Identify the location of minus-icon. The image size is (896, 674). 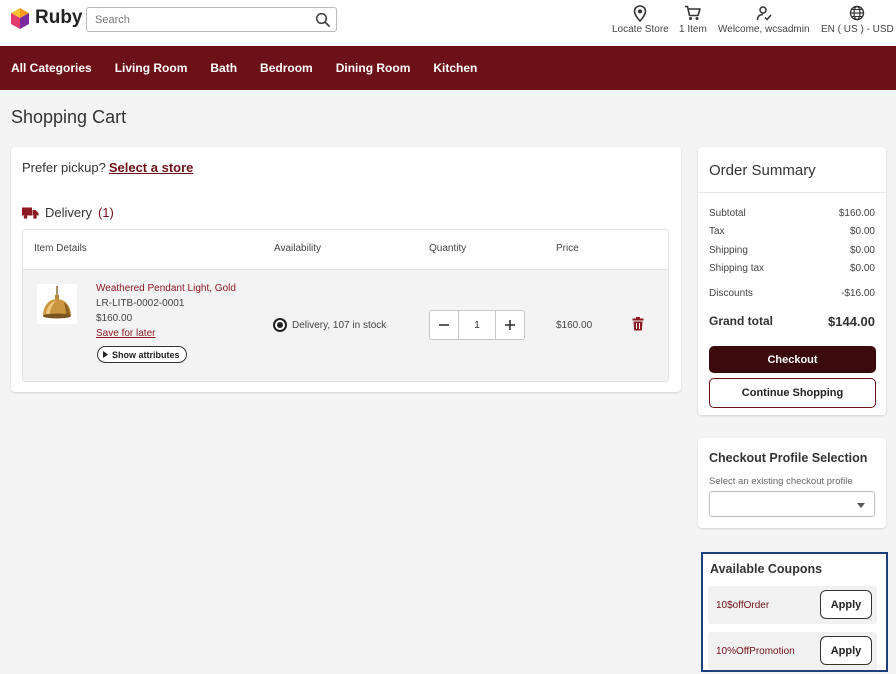
(444, 325).